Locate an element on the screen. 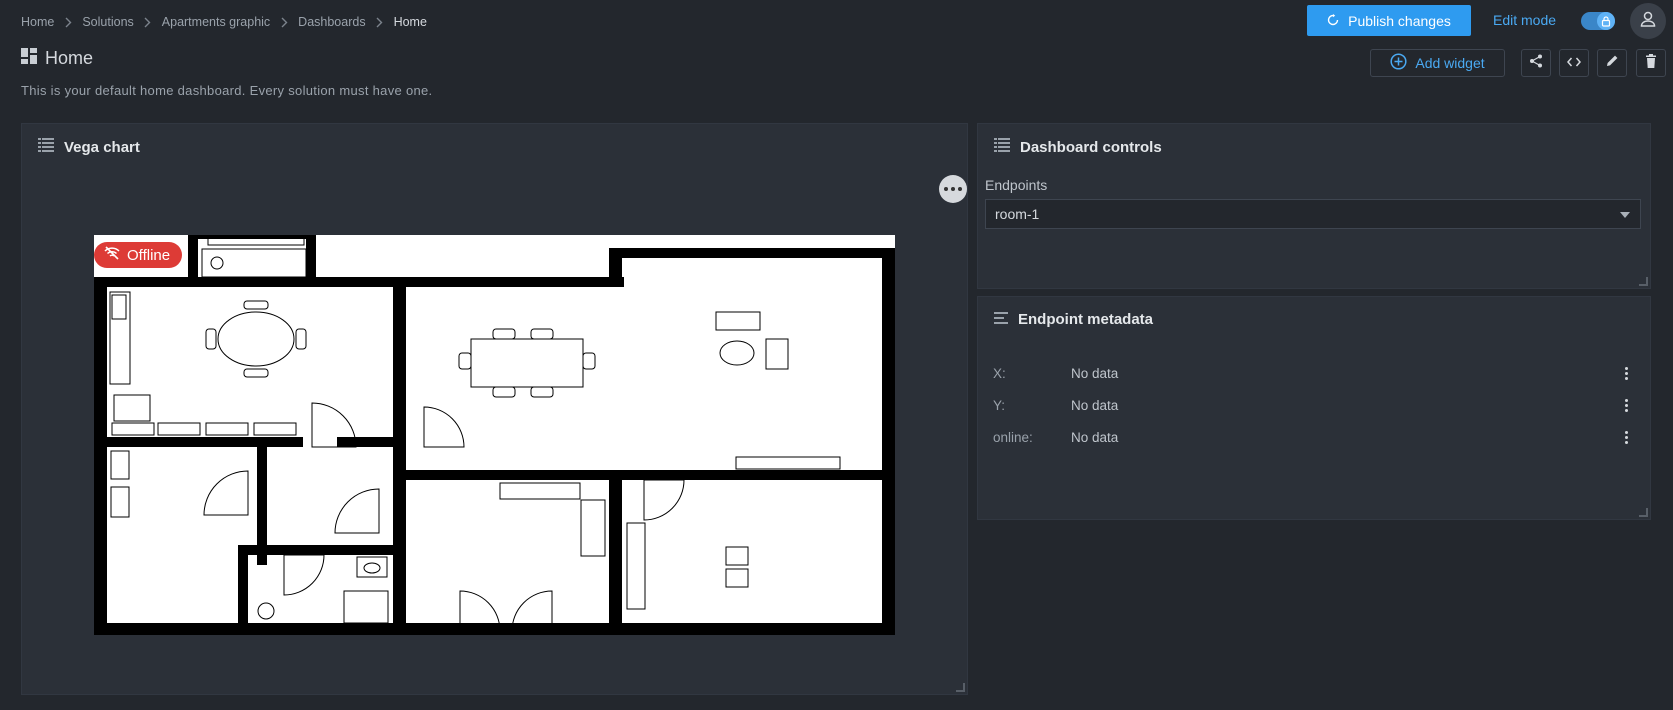 This screenshot has height=710, width=1673. pencil-icon is located at coordinates (1612, 63).